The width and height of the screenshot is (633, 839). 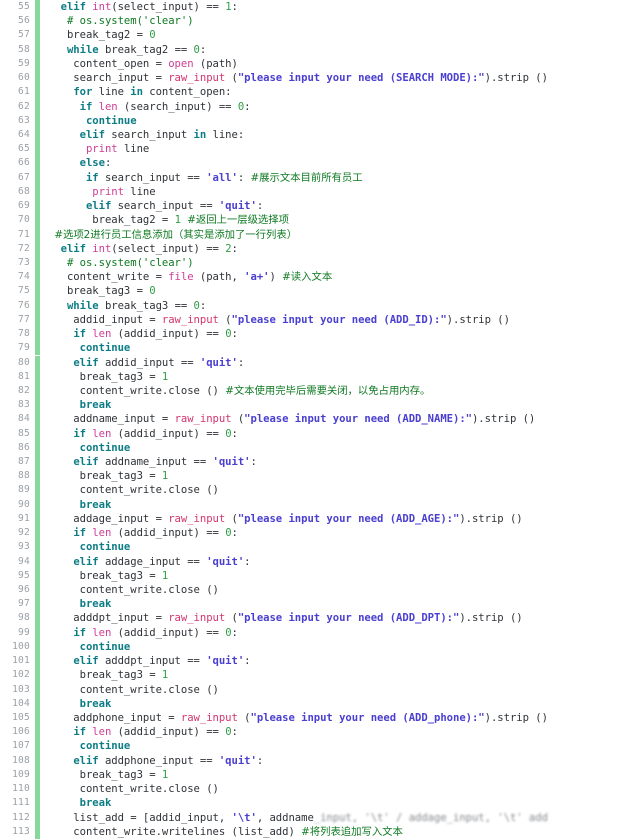 What do you see at coordinates (340, 363) in the screenshot?
I see `code-text: elif addid_input == 'quit':` at bounding box center [340, 363].